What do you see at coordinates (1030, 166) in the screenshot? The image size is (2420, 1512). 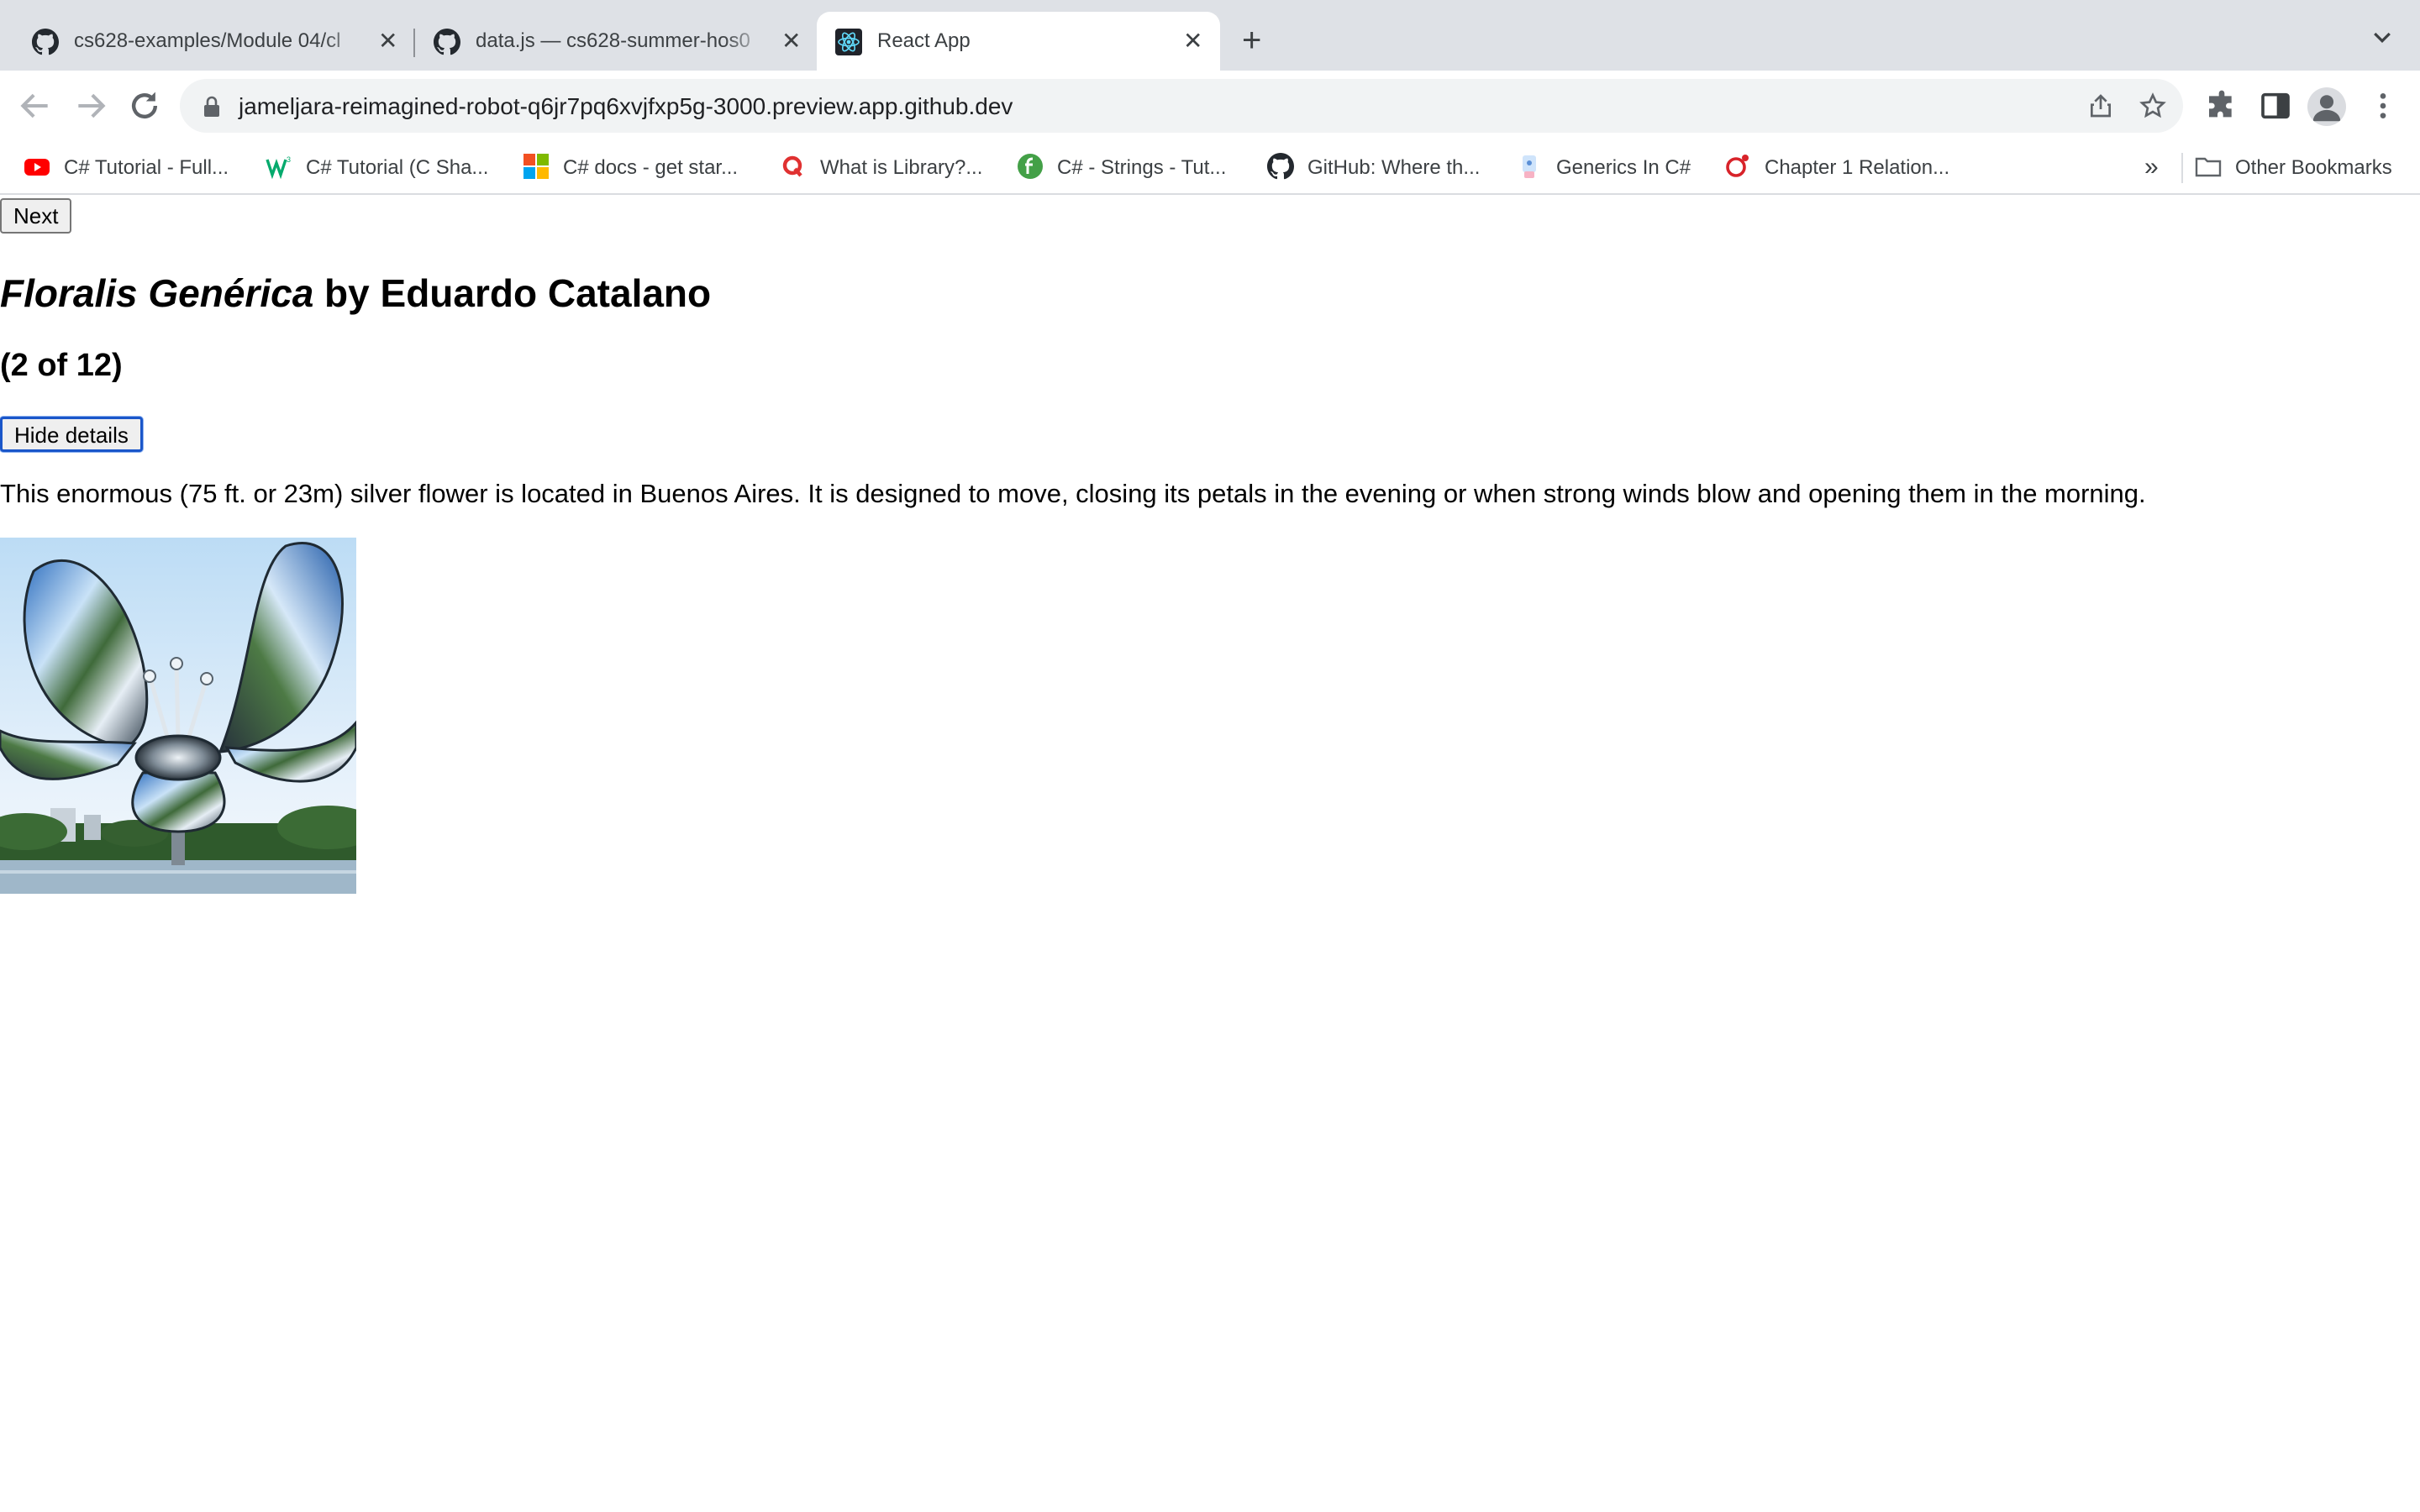 I see `tutorialsteacher-icon` at bounding box center [1030, 166].